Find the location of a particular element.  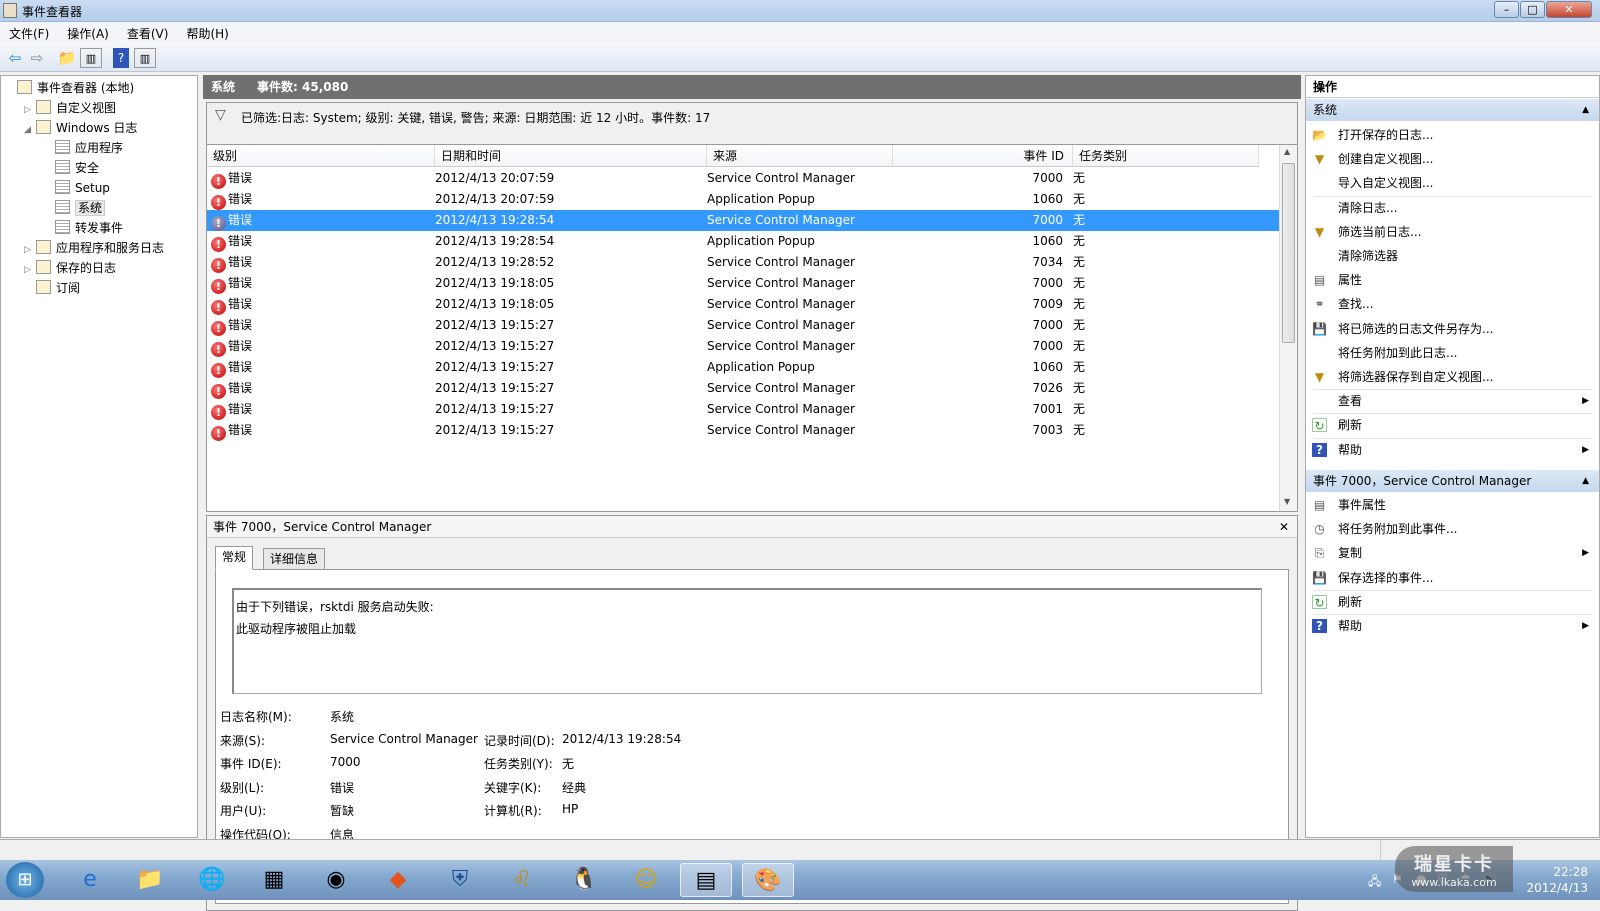

tree-item: 事件查看器 (本地) is located at coordinates (69, 88).